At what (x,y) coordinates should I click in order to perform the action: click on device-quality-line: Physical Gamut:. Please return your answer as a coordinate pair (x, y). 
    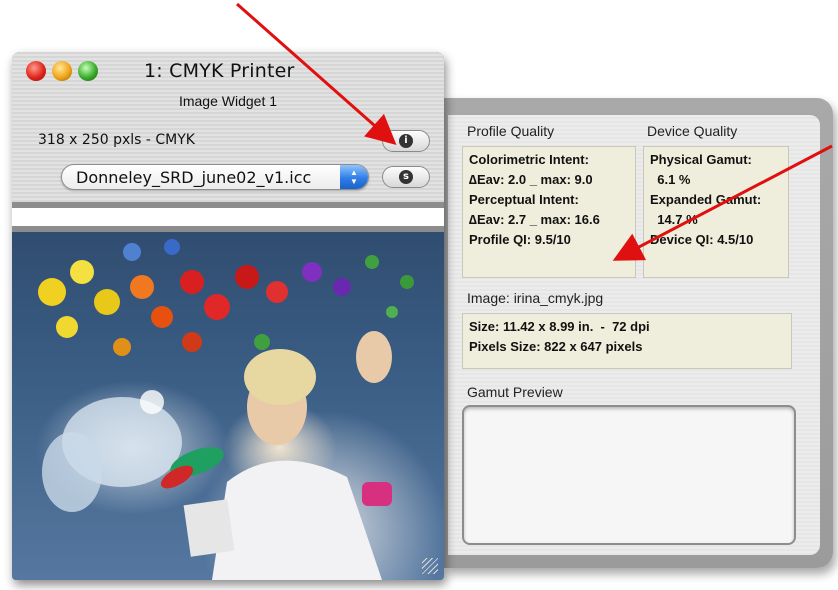
    Looking at the image, I should click on (701, 159).